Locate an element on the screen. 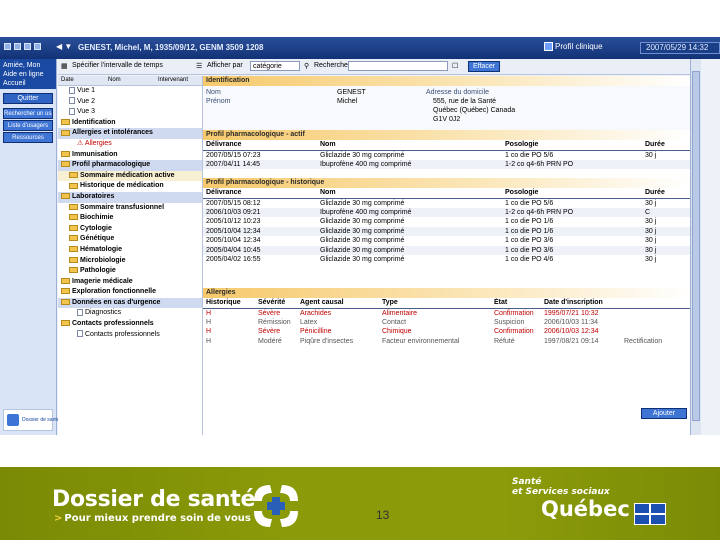 The height and width of the screenshot is (540, 720). tree-node-label: Sommaire médication active is located at coordinates (127, 175).